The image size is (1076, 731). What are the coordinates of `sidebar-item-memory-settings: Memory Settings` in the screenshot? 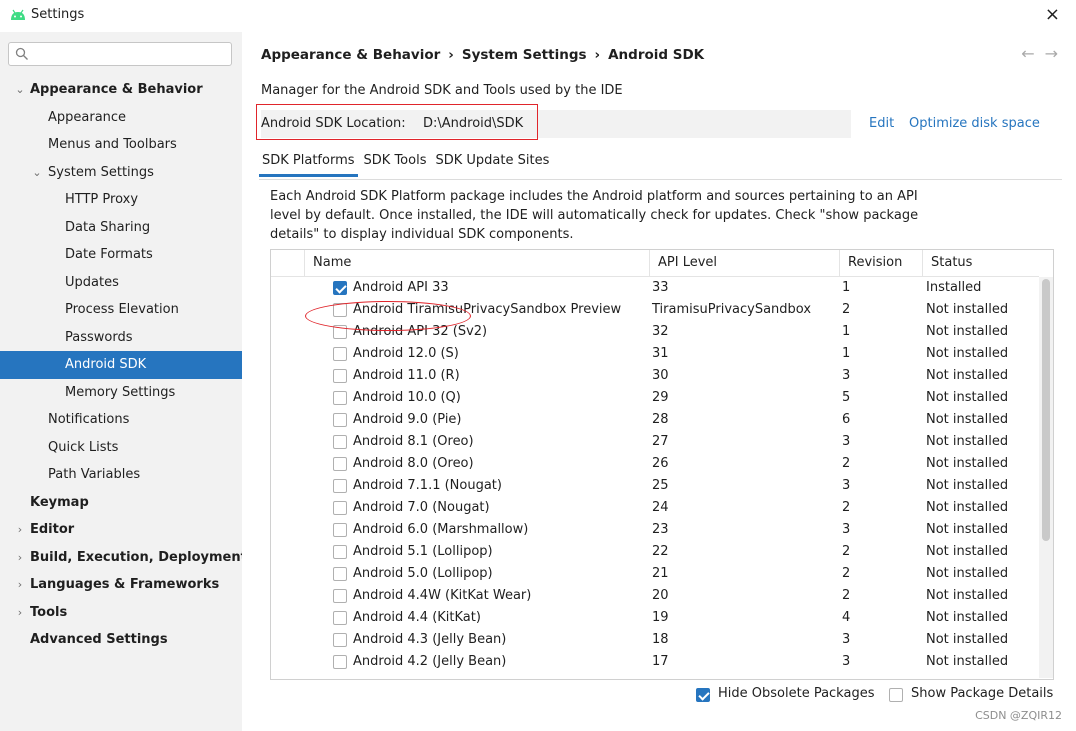 It's located at (121, 393).